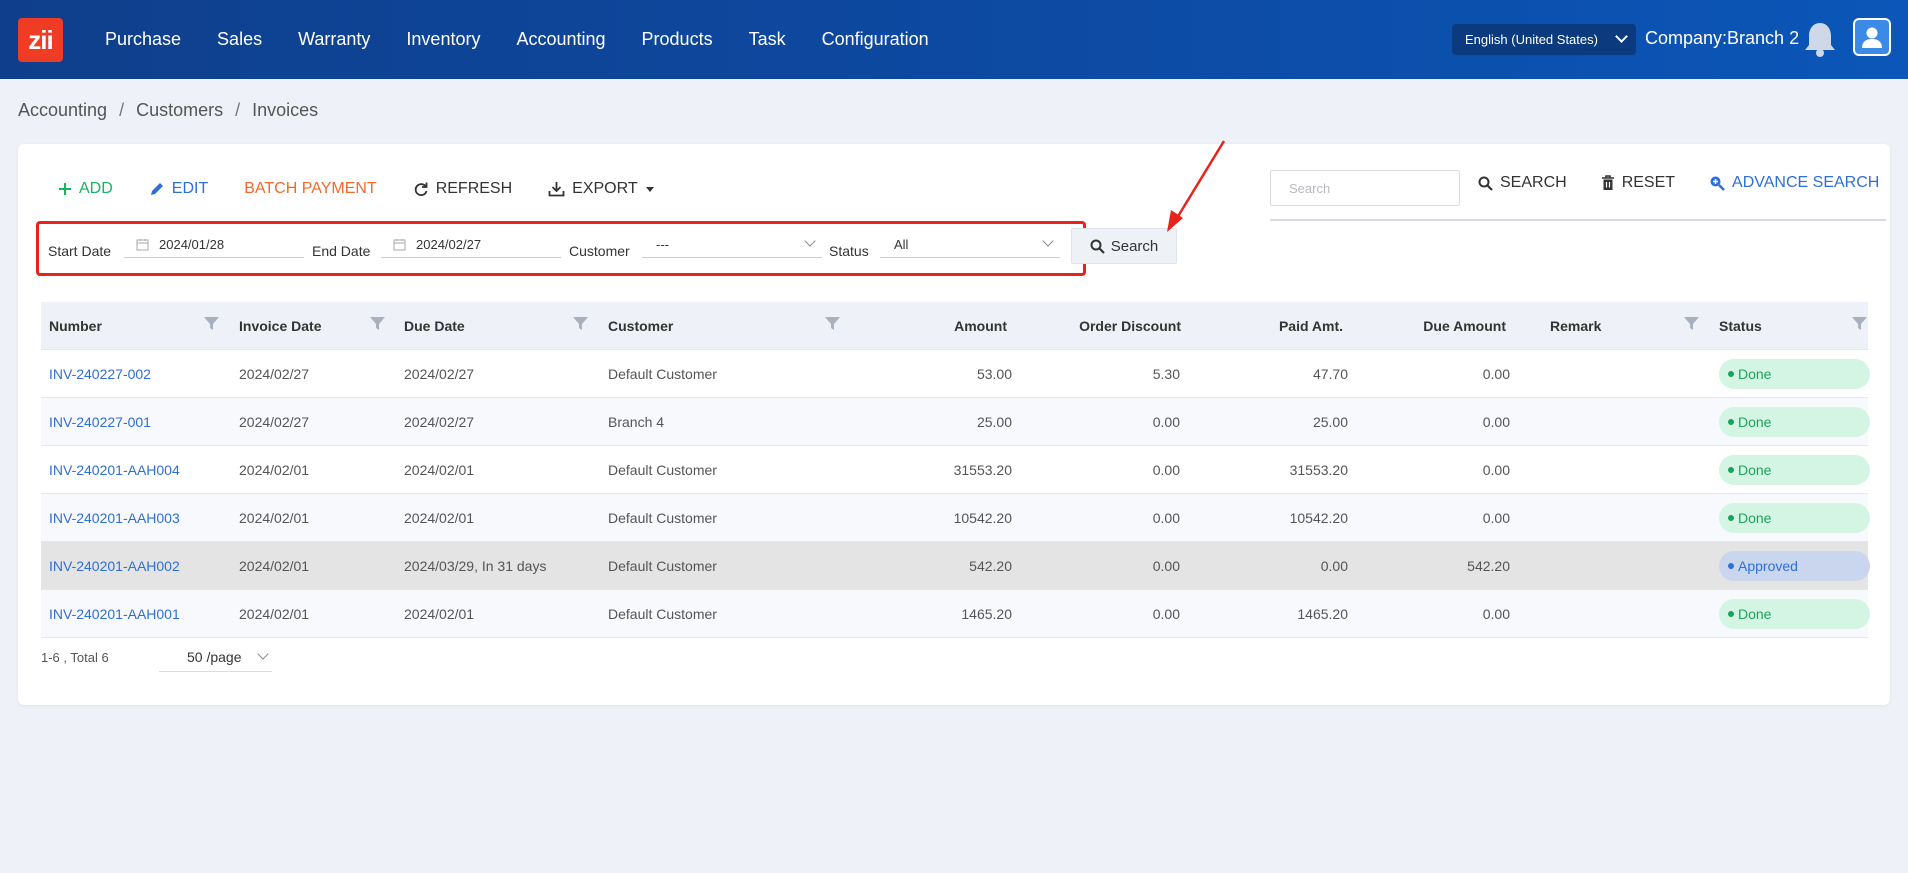 The width and height of the screenshot is (1908, 873). I want to click on filter-search-button: Search, so click(1124, 246).